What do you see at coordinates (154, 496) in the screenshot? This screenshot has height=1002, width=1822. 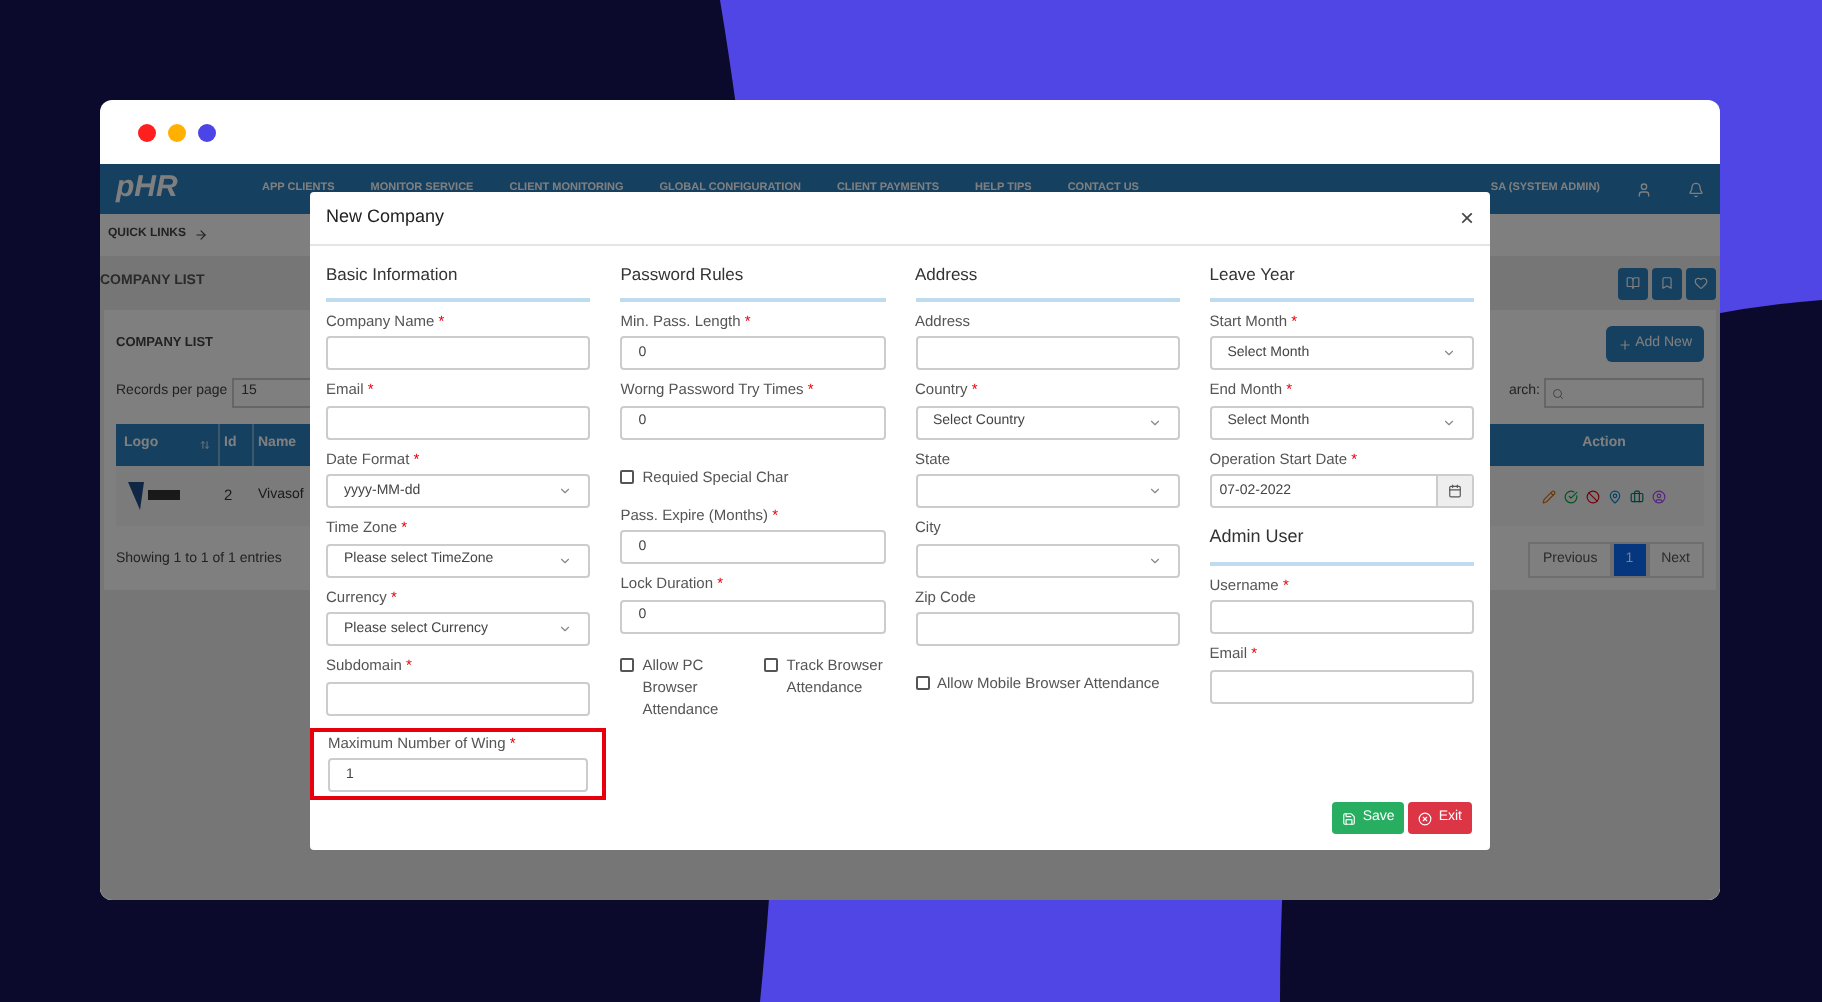 I see `company-logo-icon` at bounding box center [154, 496].